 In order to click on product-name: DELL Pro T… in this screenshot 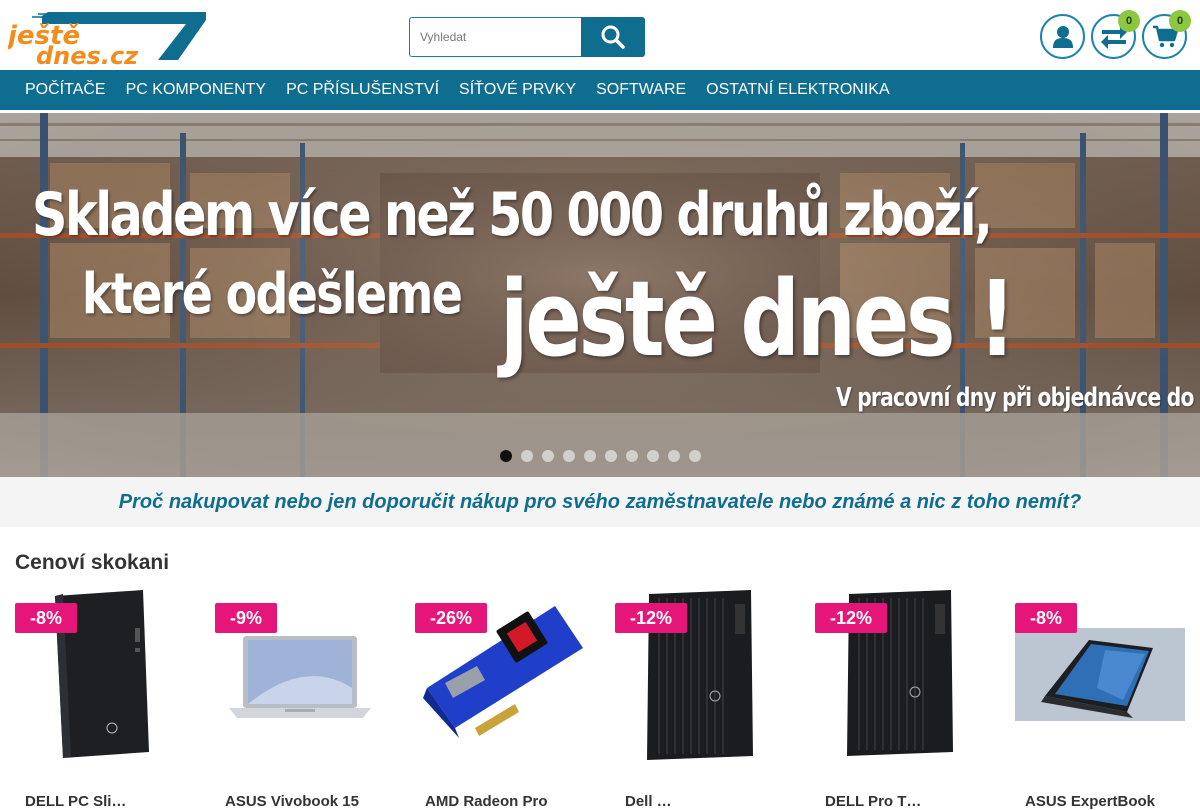, I will do `click(873, 801)`.